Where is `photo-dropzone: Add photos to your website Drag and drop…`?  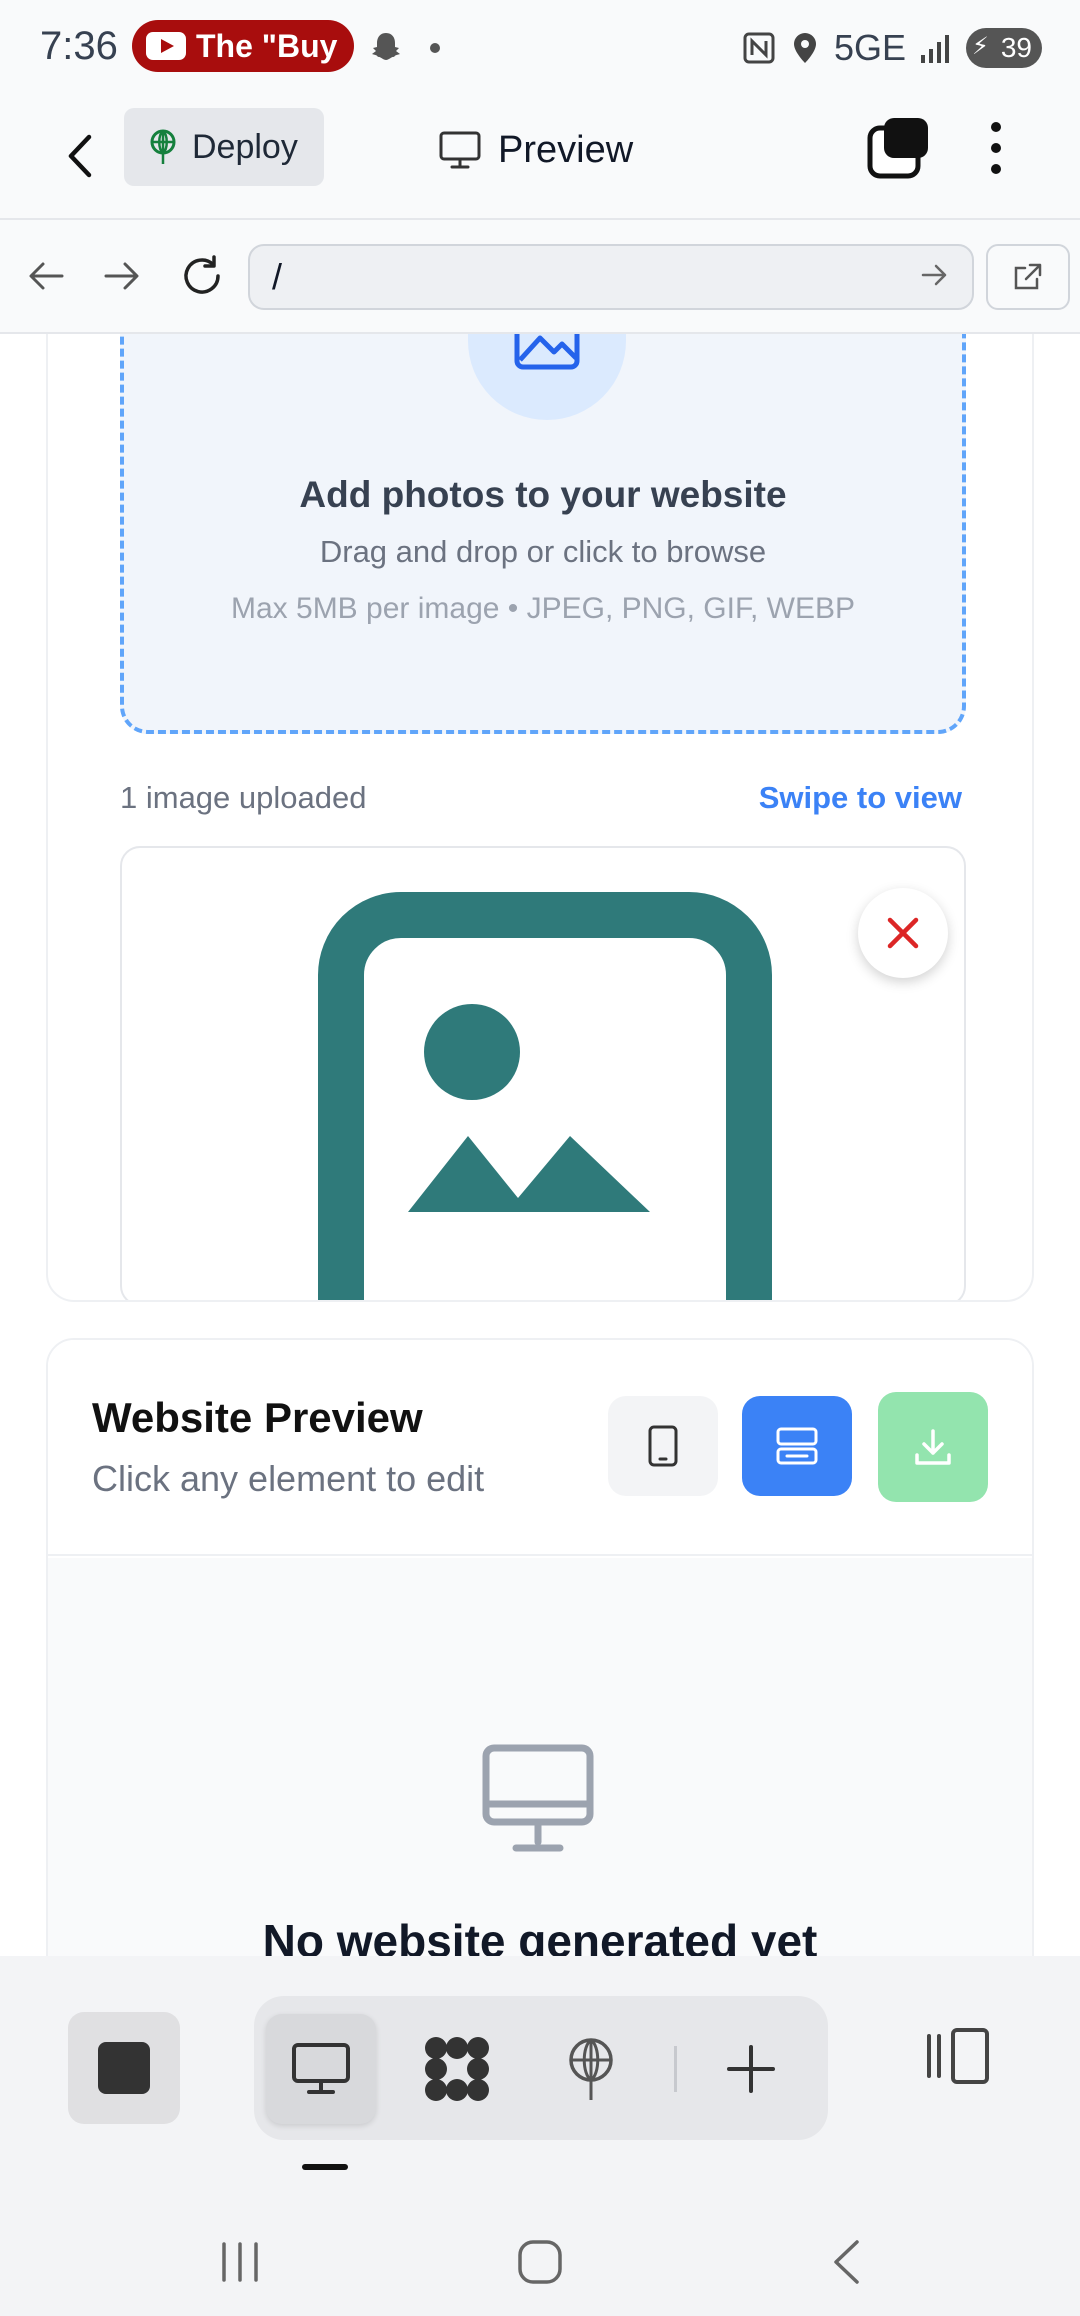 photo-dropzone: Add photos to your website Drag and drop… is located at coordinates (543, 534).